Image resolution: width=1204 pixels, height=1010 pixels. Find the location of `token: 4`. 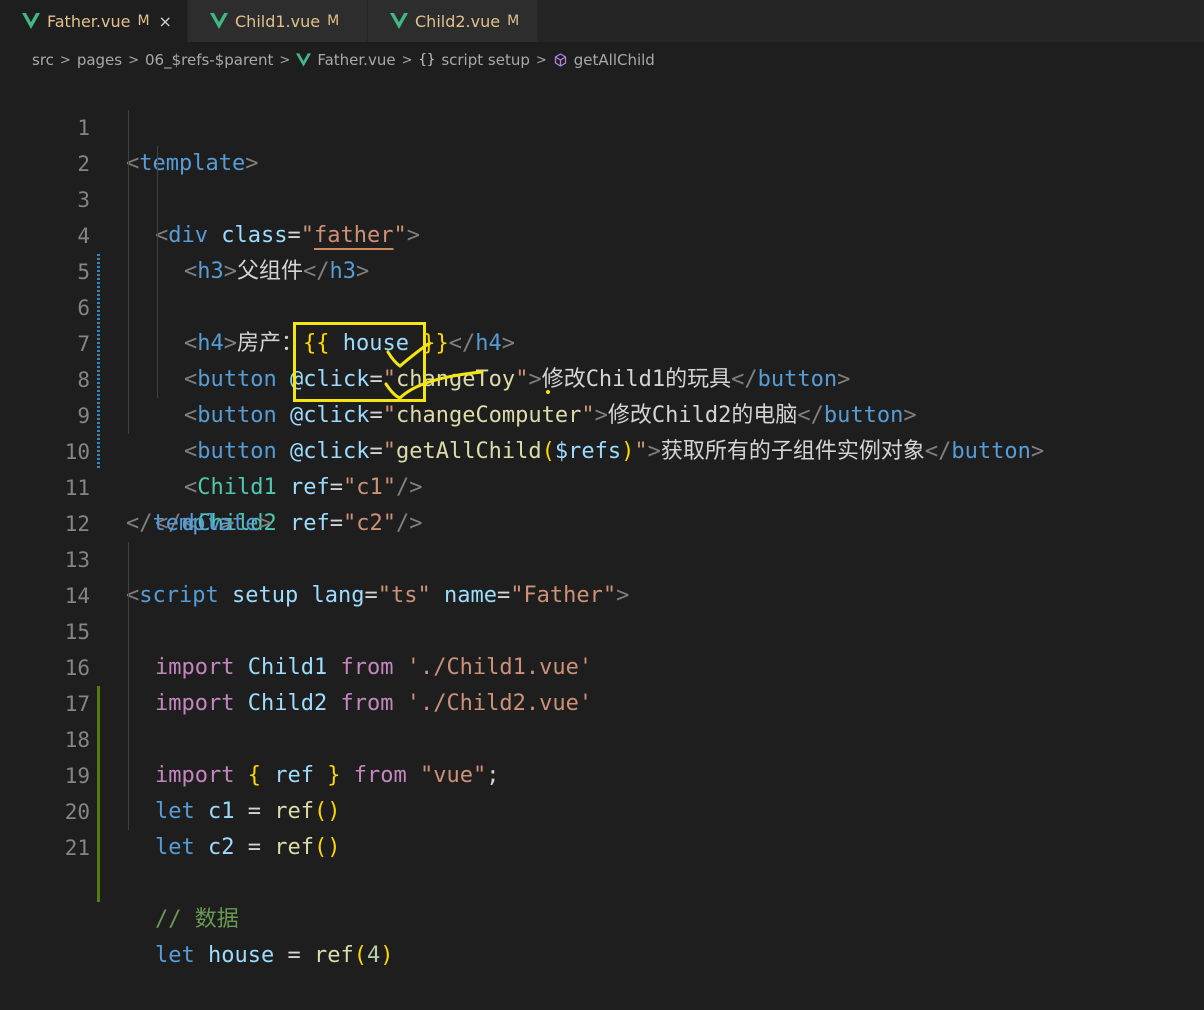

token: 4 is located at coordinates (373, 955).